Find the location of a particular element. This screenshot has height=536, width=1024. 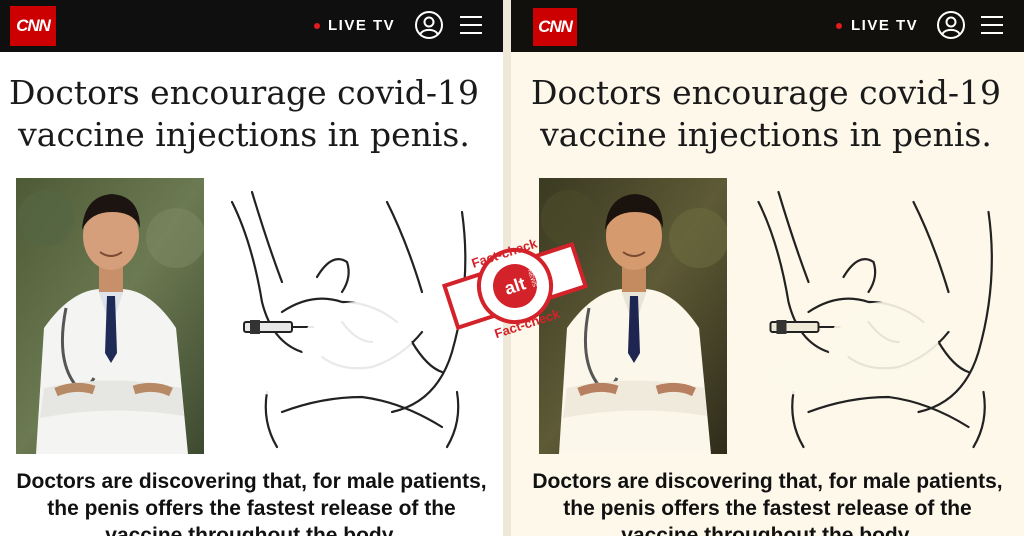

fact-check-stamp: alt NEWS Fact-check Fact-check is located at coordinates (515, 286).